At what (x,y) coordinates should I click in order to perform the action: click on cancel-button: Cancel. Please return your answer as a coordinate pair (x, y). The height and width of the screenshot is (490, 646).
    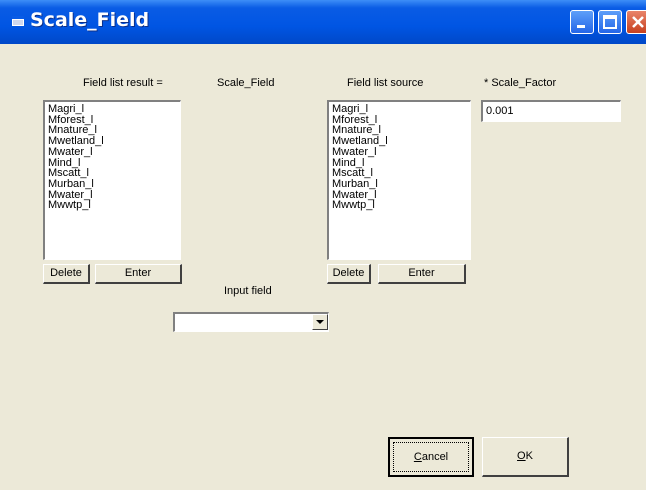
    Looking at the image, I should click on (431, 457).